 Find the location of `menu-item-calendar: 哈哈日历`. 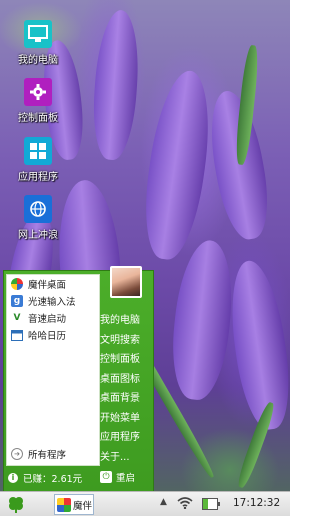

menu-item-calendar: 哈哈日历 is located at coordinates (53, 334).